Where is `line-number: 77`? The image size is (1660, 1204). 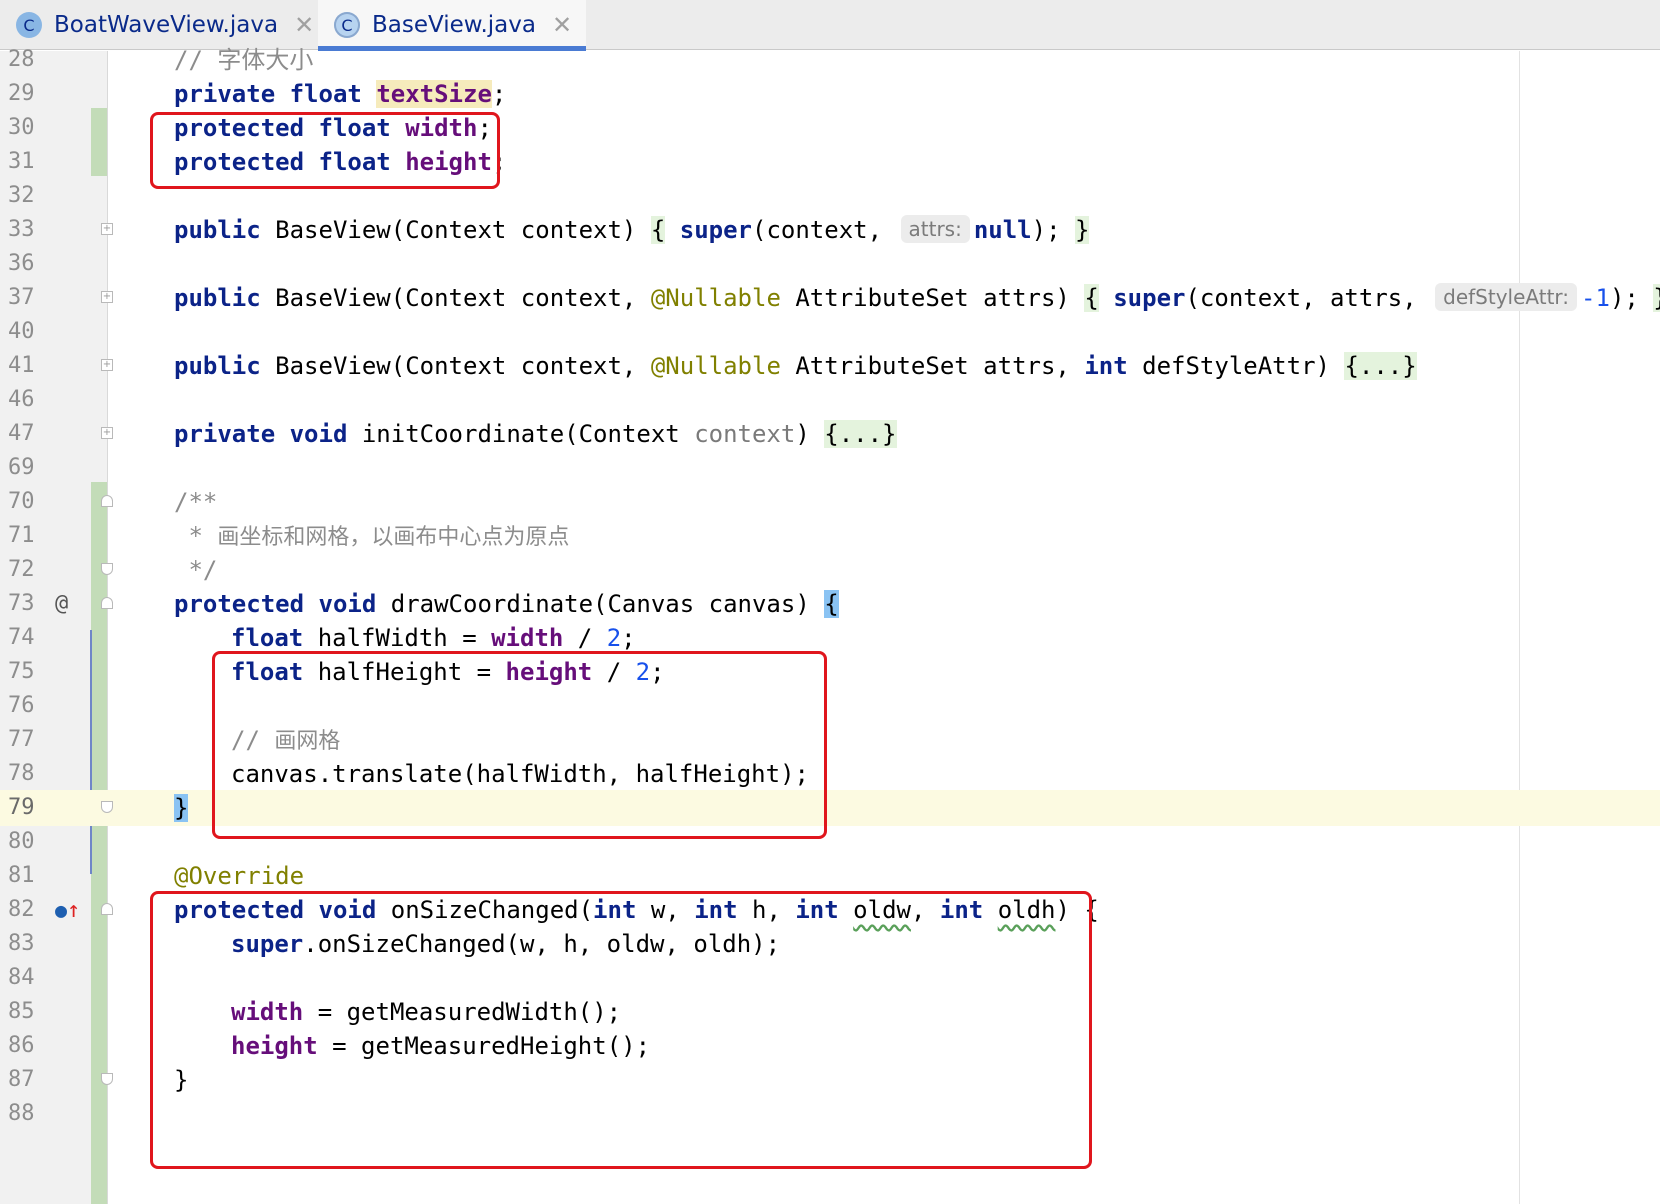
line-number: 77 is located at coordinates (21, 739).